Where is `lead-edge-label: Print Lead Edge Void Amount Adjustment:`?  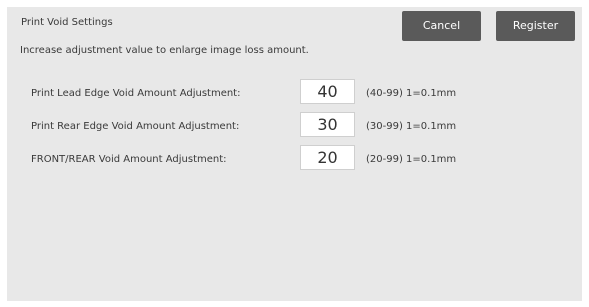 lead-edge-label: Print Lead Edge Void Amount Adjustment: is located at coordinates (136, 93).